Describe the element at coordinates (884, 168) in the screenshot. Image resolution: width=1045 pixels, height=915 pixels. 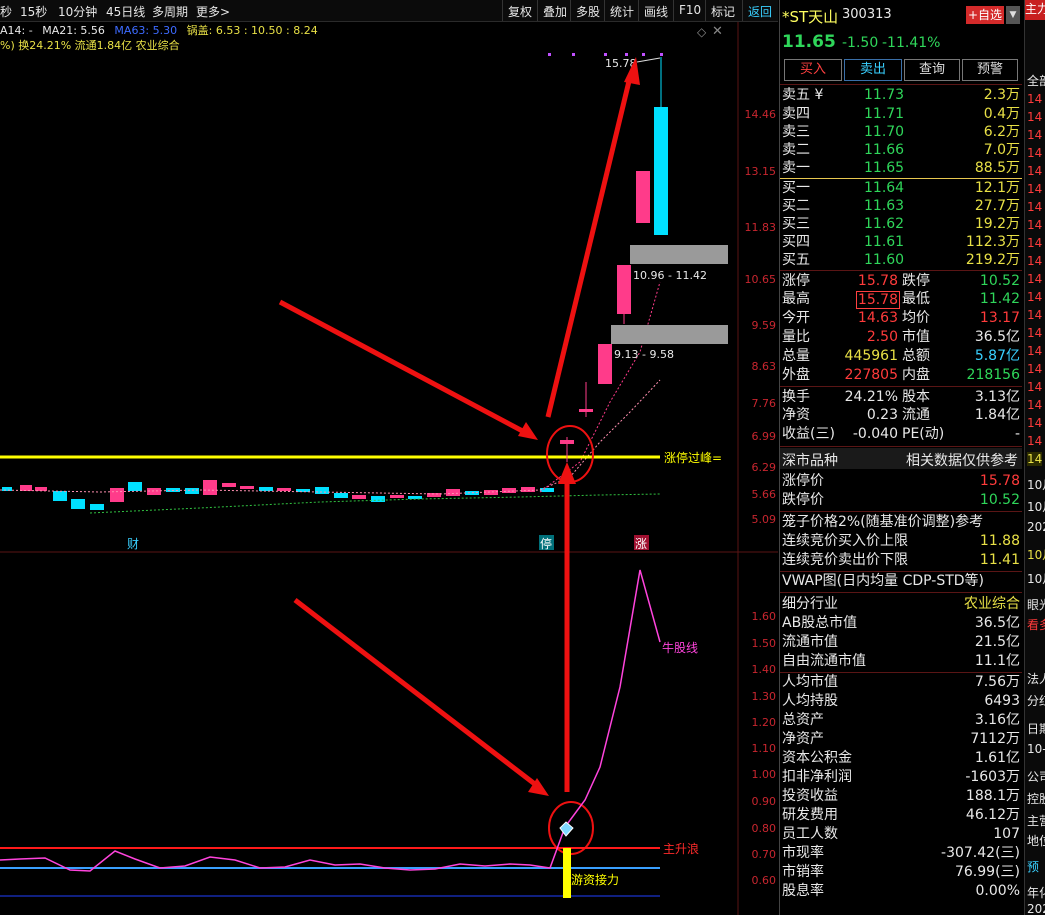
I see `cell-text: 11.65` at that location.